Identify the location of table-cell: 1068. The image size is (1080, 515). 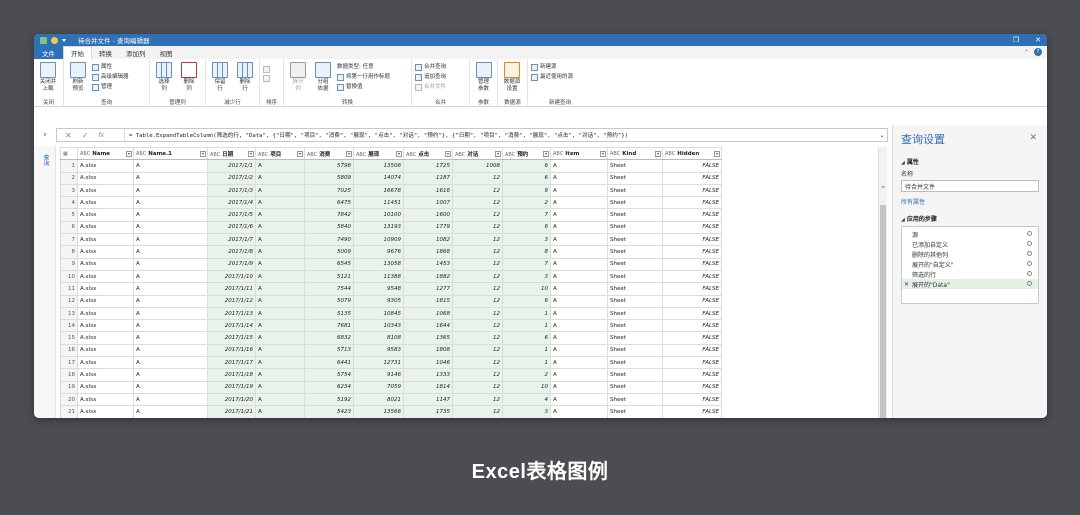
(428, 313).